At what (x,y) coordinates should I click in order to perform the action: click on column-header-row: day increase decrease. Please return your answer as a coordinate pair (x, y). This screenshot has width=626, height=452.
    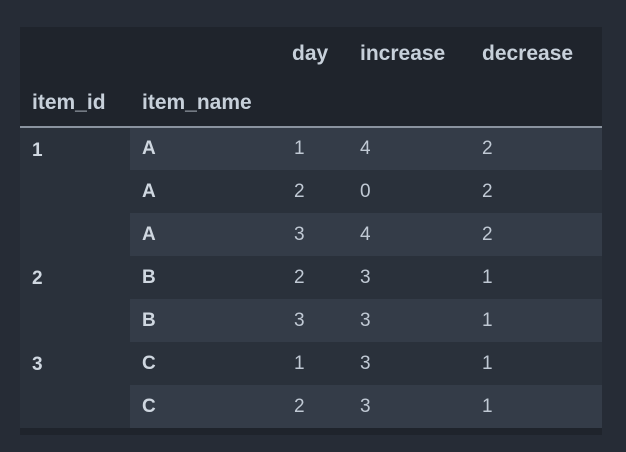
    Looking at the image, I should click on (311, 52).